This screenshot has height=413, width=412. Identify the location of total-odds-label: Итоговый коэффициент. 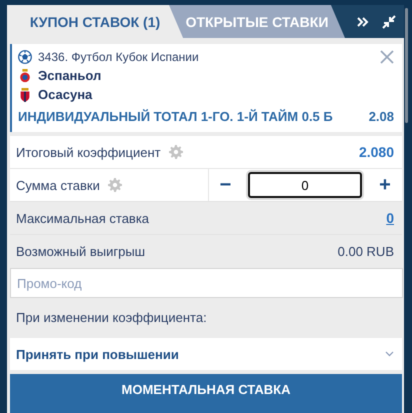
(88, 152).